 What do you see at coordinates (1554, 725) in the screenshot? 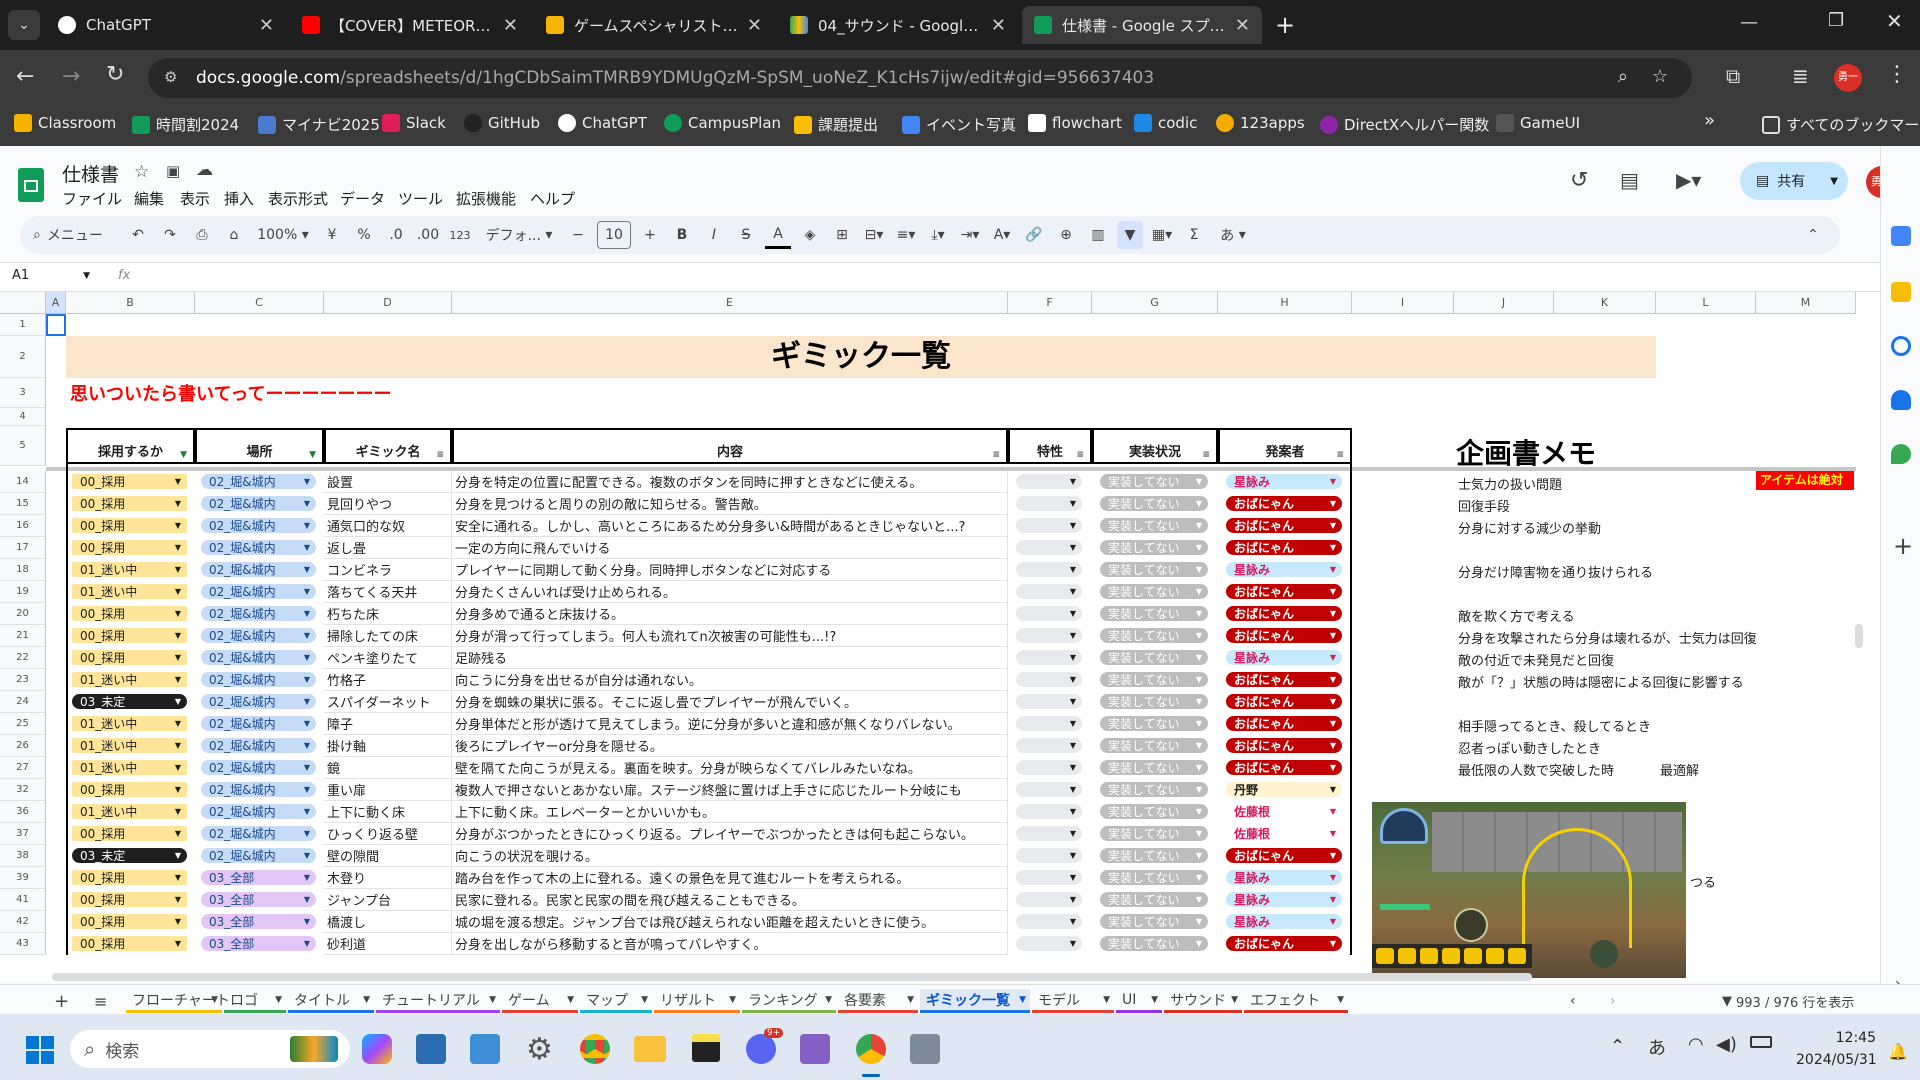
I see `memo-cell: 相手隠ってるとき、殺してるとき` at bounding box center [1554, 725].